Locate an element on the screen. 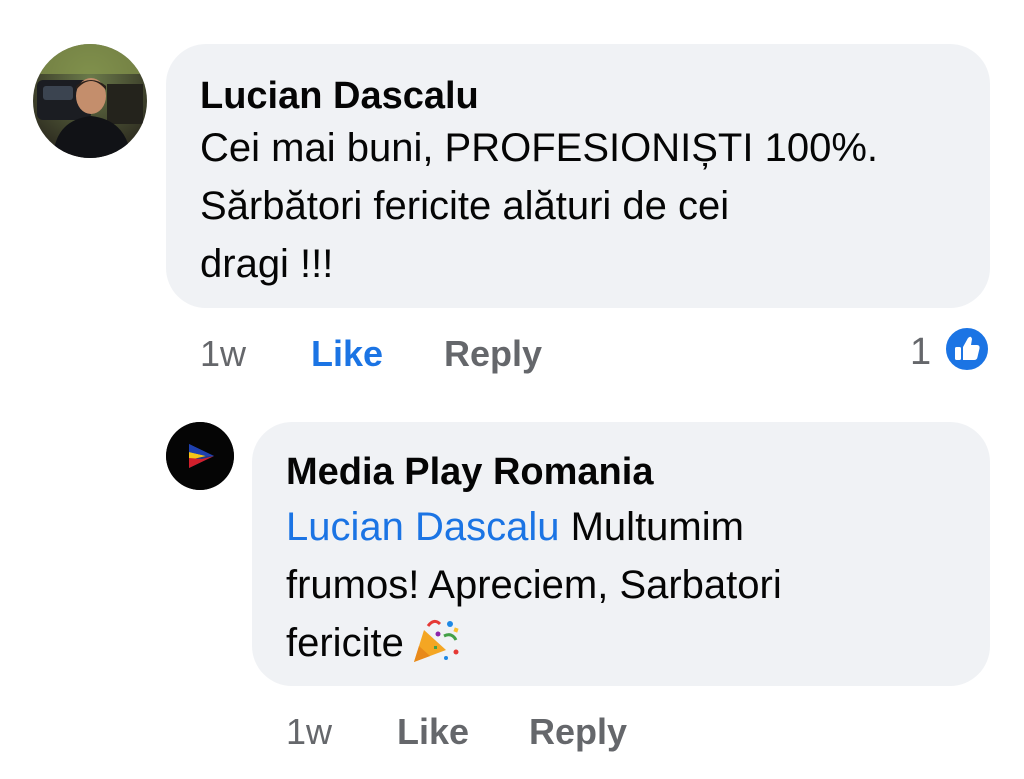 Image resolution: width=1024 pixels, height=779 pixels. avatar-lucian-dascalu is located at coordinates (90, 101).